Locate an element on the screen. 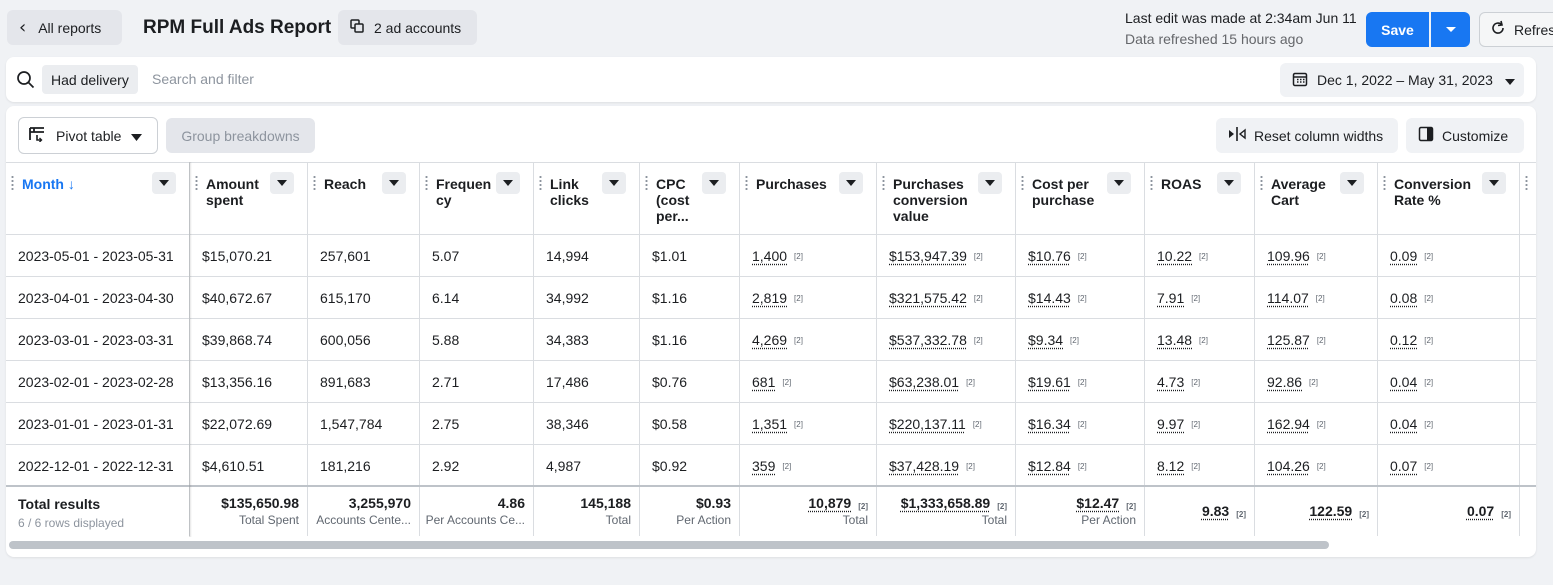 This screenshot has width=1553, height=585. reset-column-widths-button: Reset column widths is located at coordinates (1307, 135).